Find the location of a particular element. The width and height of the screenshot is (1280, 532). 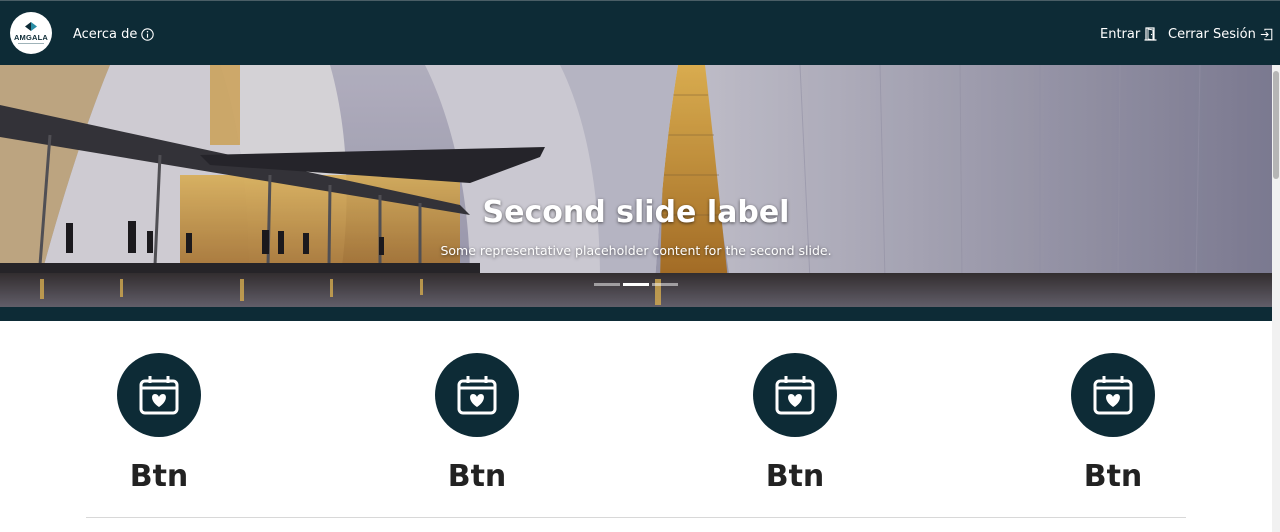

nav-about-label: Acerca de is located at coordinates (105, 34).